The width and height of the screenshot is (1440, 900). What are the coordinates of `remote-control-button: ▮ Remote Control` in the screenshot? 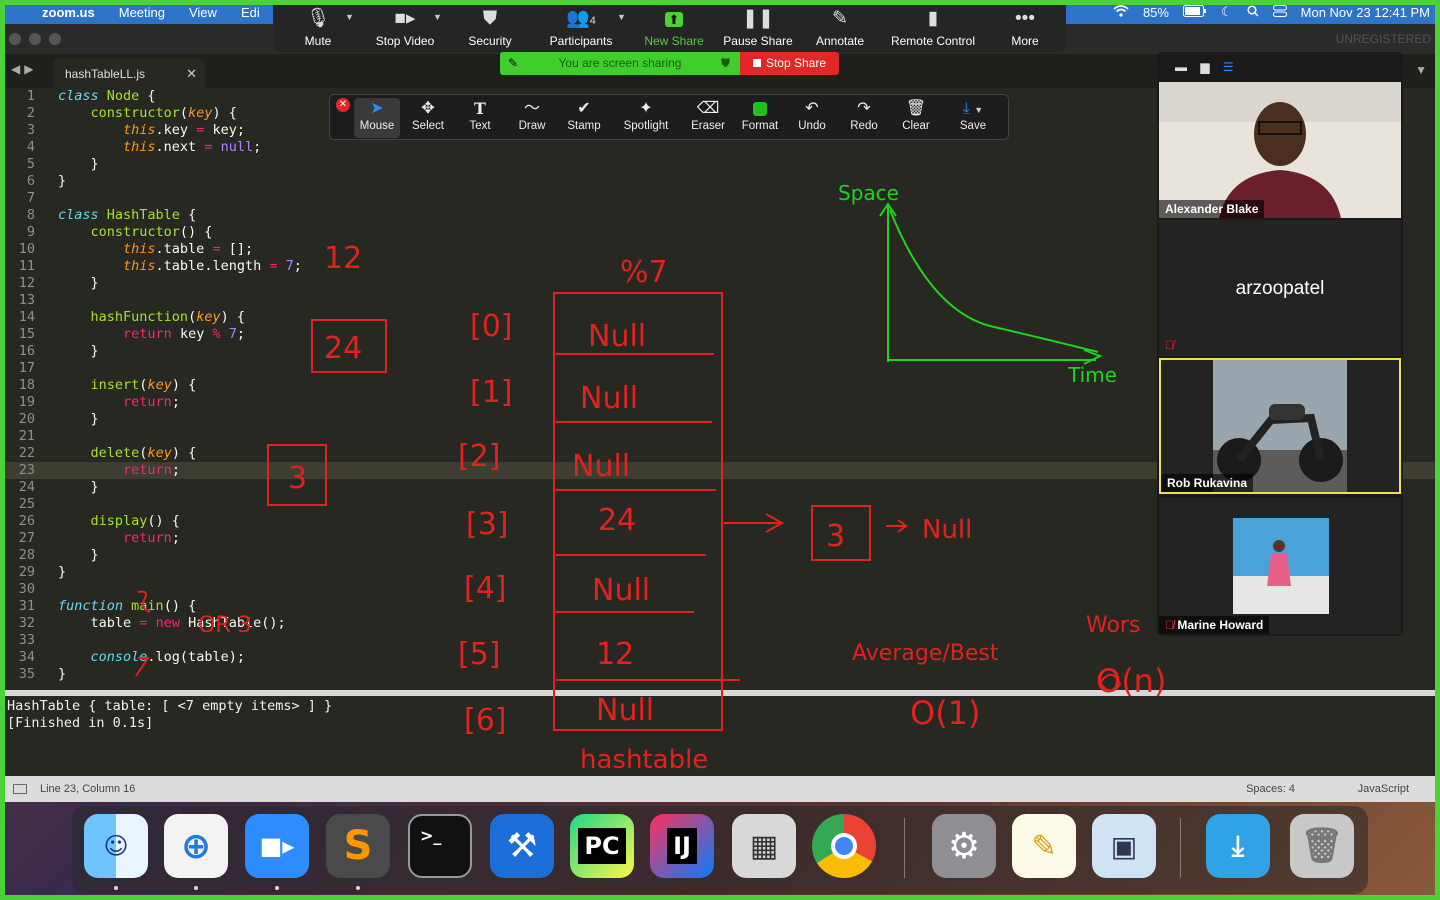 It's located at (933, 28).